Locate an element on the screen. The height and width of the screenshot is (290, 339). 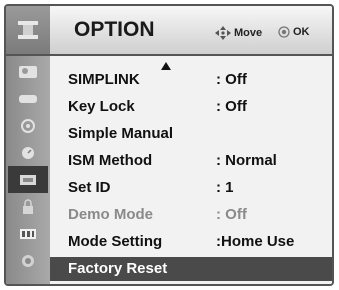
menu-item-value: : Normal is located at coordinates (246, 160).